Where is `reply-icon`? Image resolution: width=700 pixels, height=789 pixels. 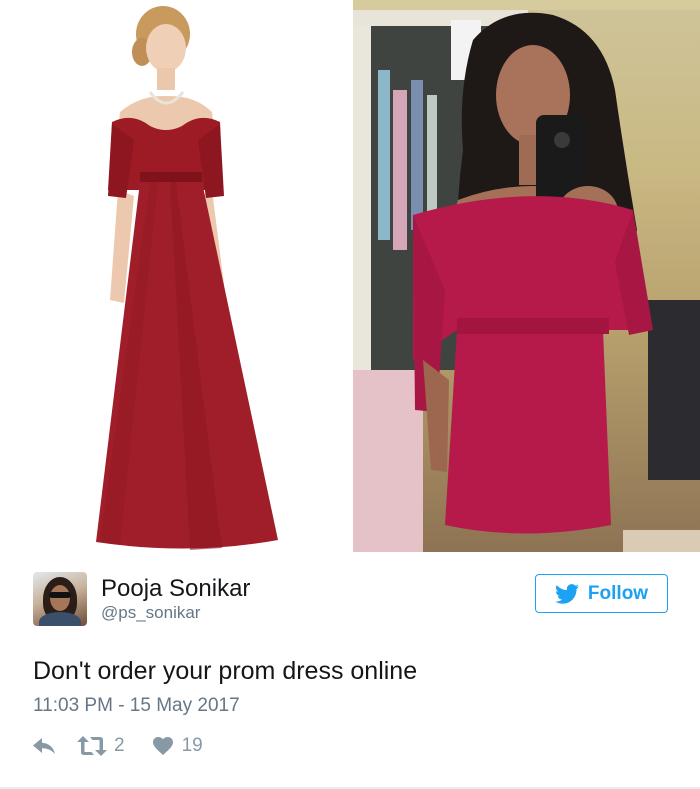
reply-icon is located at coordinates (44, 746).